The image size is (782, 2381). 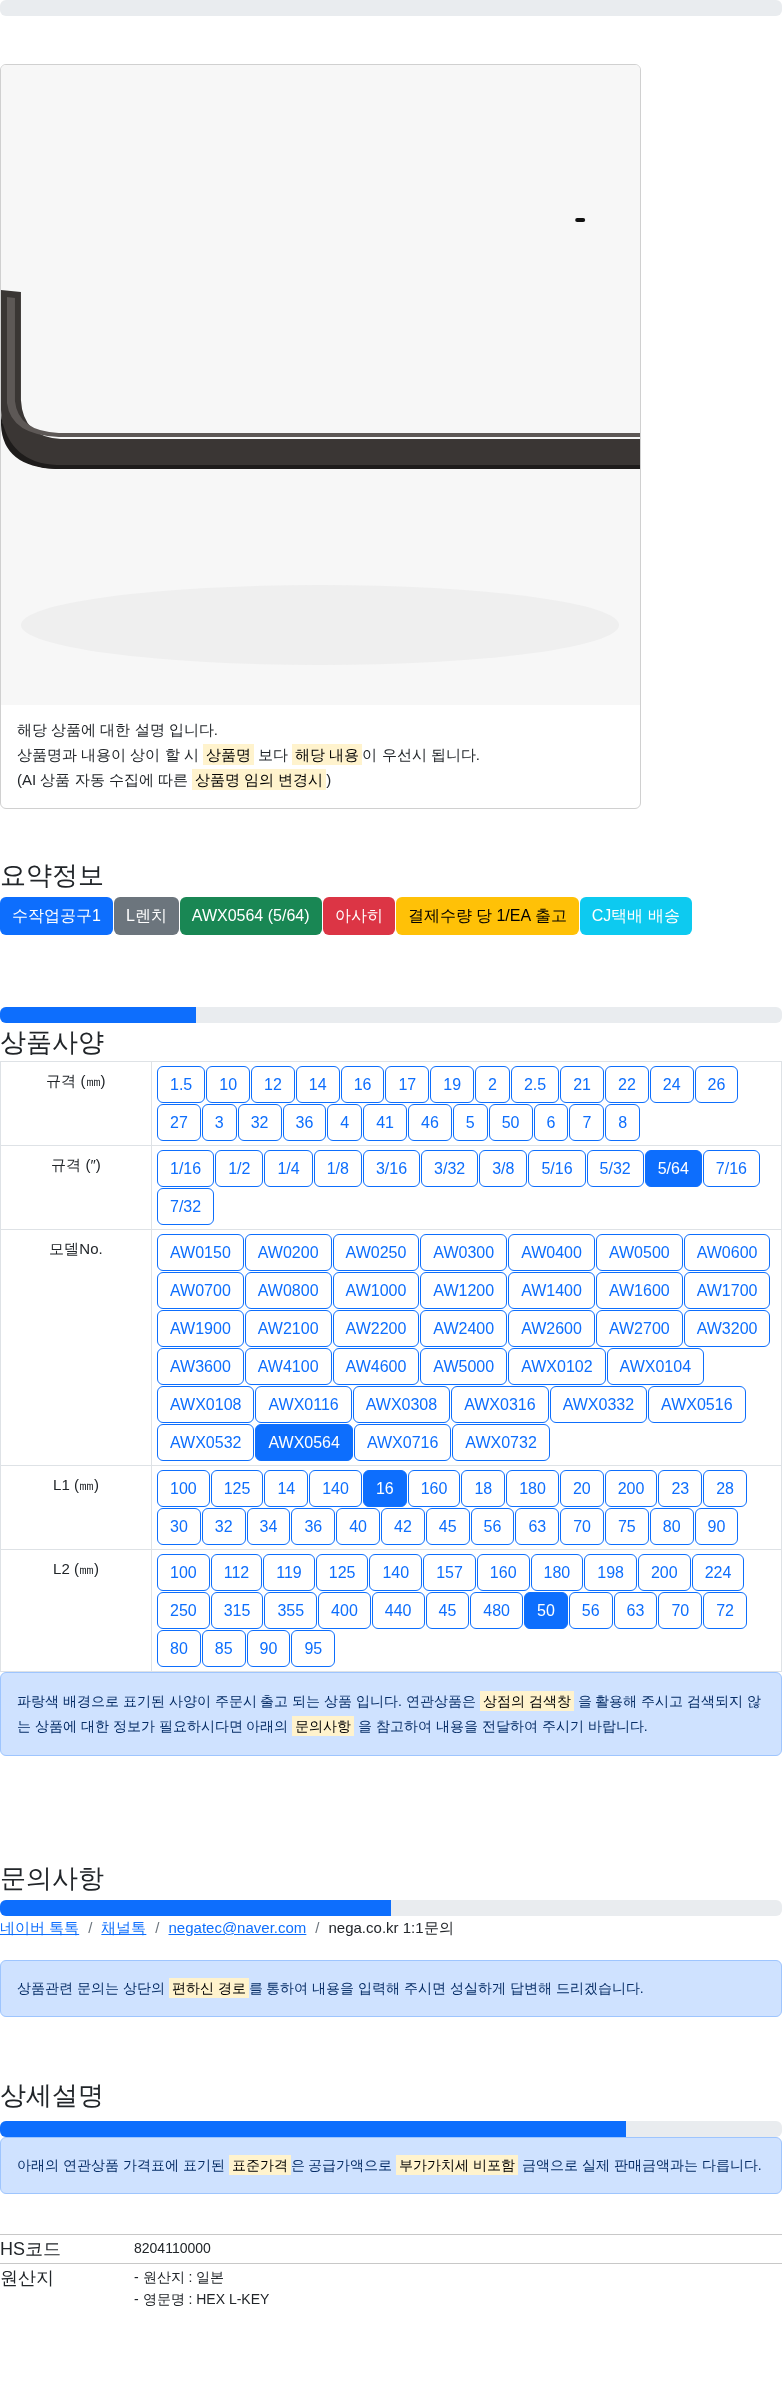 What do you see at coordinates (376, 1252) in the screenshot?
I see `option-button: AW0250` at bounding box center [376, 1252].